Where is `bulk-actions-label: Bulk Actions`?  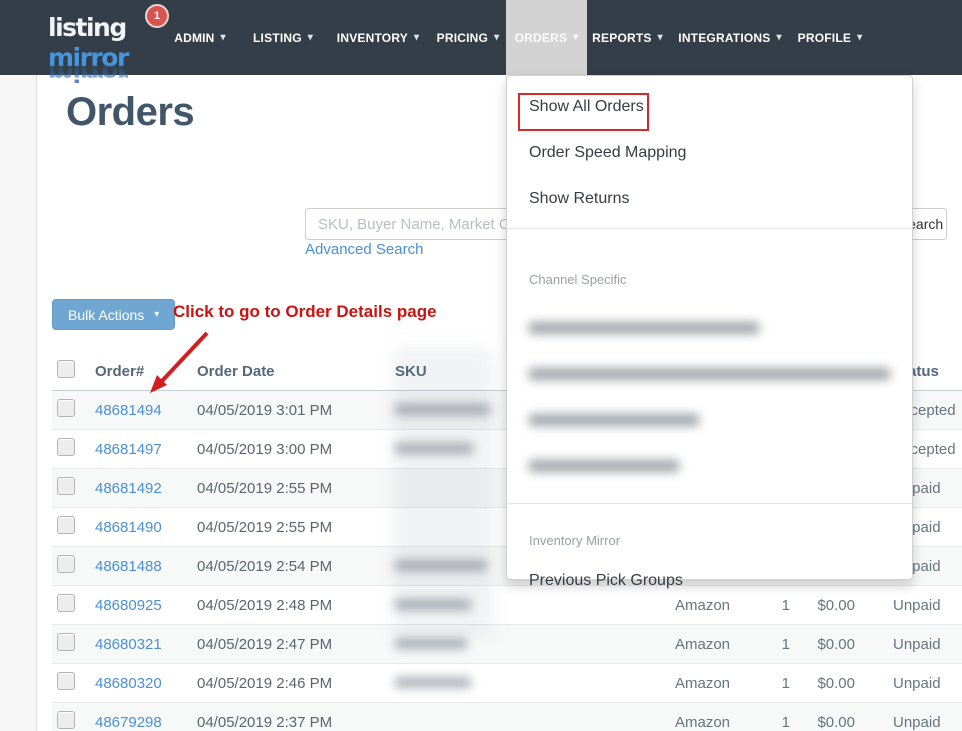
bulk-actions-label: Bulk Actions is located at coordinates (106, 314).